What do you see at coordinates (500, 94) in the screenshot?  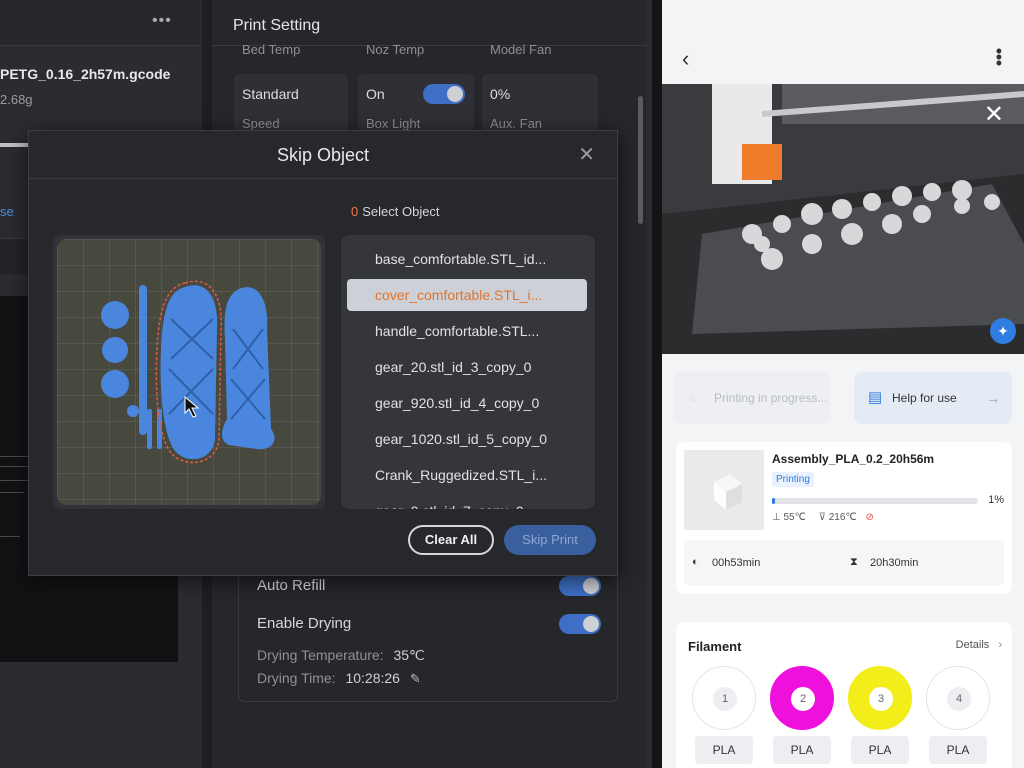 I see `aux-fan-value: 0%` at bounding box center [500, 94].